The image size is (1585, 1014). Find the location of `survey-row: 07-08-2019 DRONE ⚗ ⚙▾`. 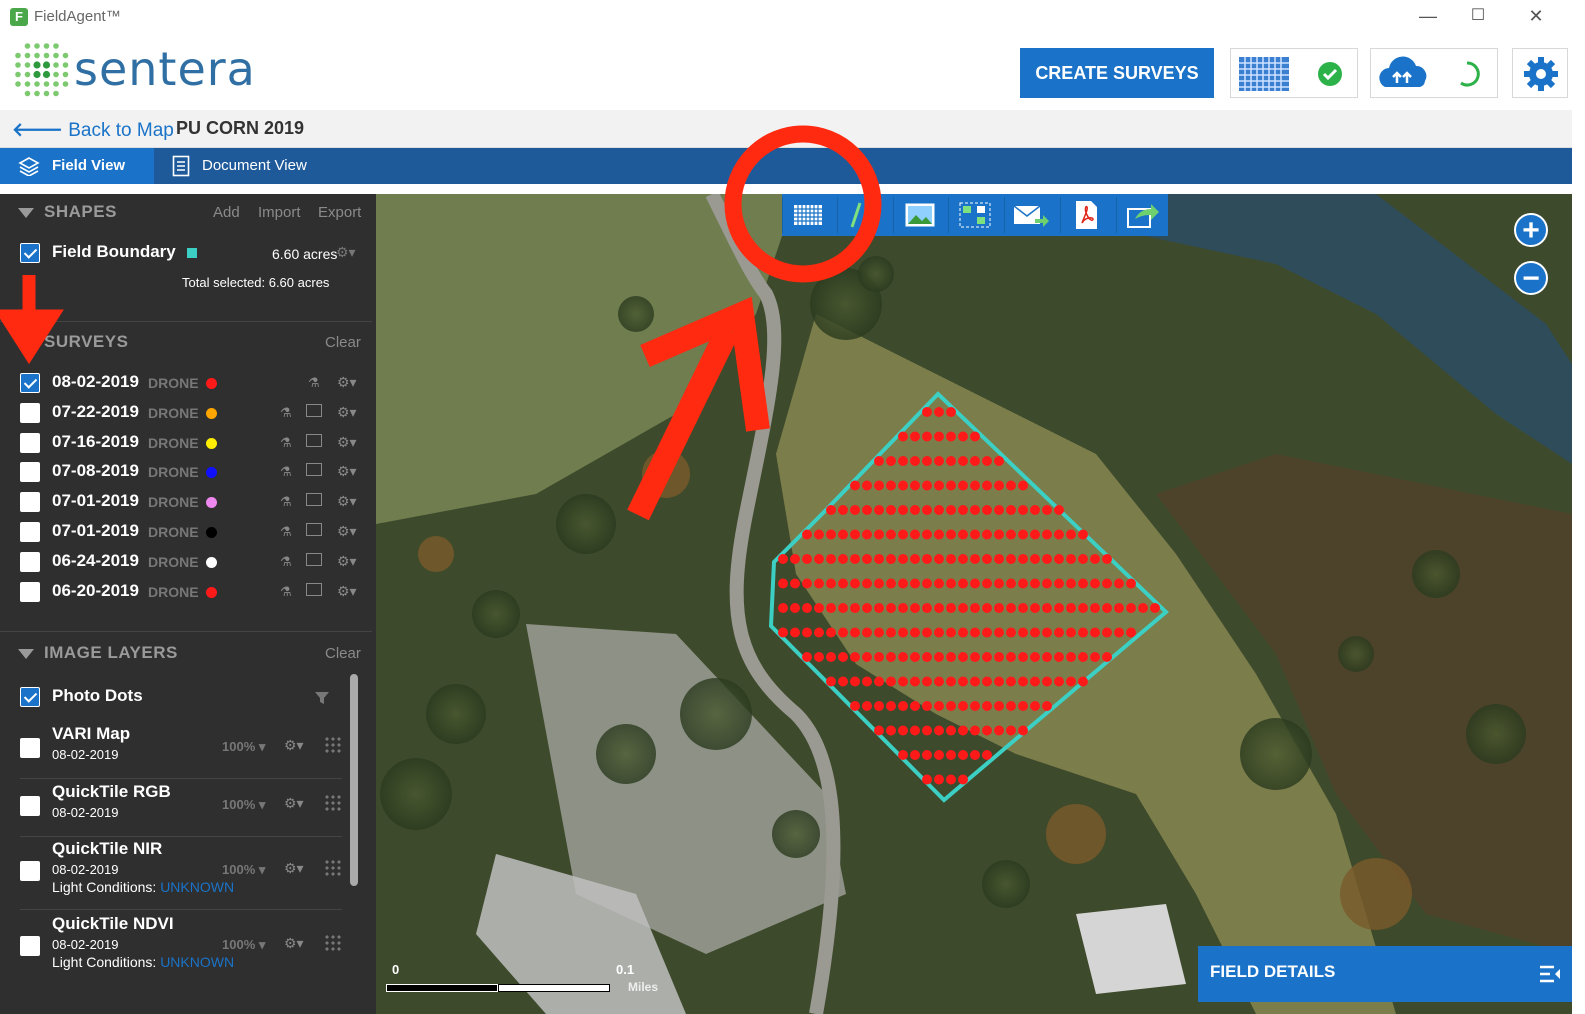

survey-row: 07-08-2019 DRONE ⚗ ⚙▾ is located at coordinates (185, 472).